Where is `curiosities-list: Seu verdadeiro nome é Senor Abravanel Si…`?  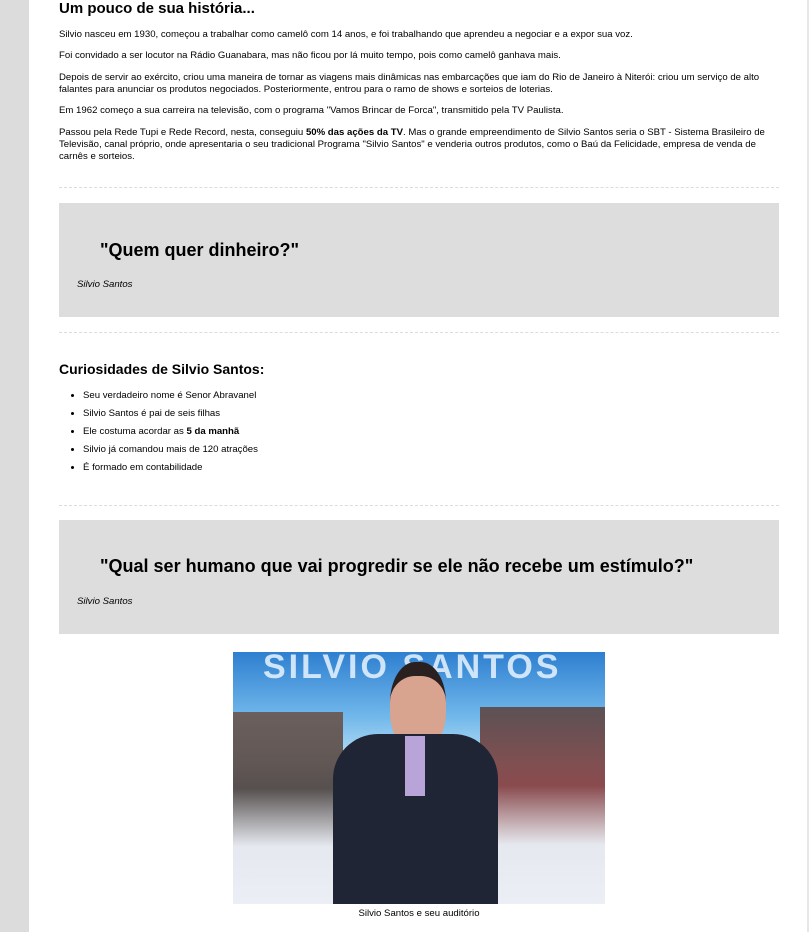 curiosities-list: Seu verdadeiro nome é Senor Abravanel Si… is located at coordinates (158, 435).